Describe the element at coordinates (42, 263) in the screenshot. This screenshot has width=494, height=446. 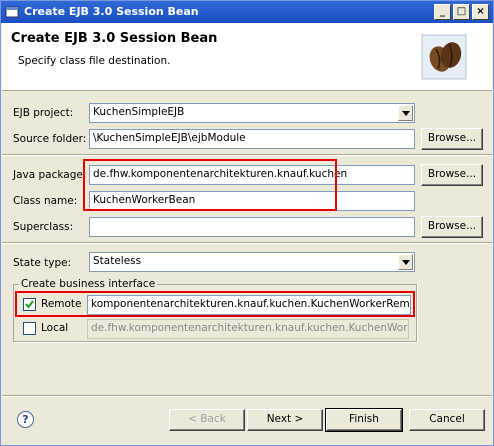
I see `state-type-label: State type:` at that location.